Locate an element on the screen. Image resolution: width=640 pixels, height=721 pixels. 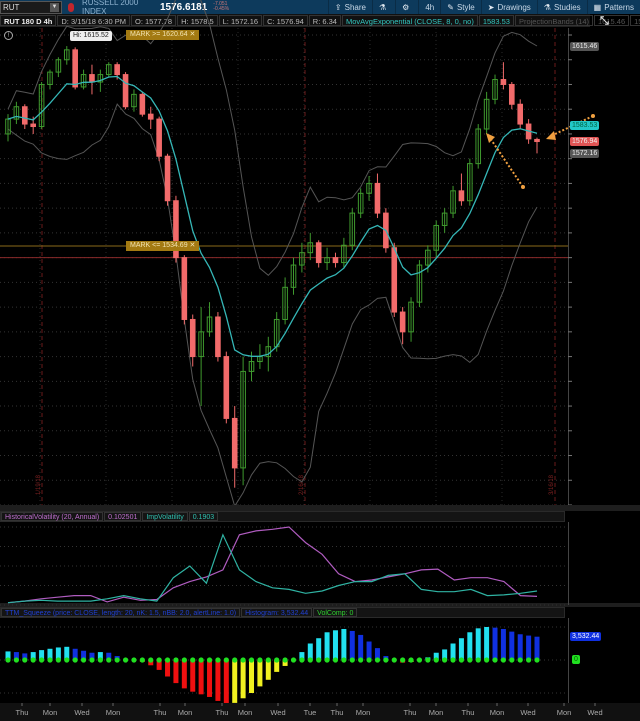
alert-mark-upper: MARK >= 1620.64 ✕ is located at coordinates (163, 35).